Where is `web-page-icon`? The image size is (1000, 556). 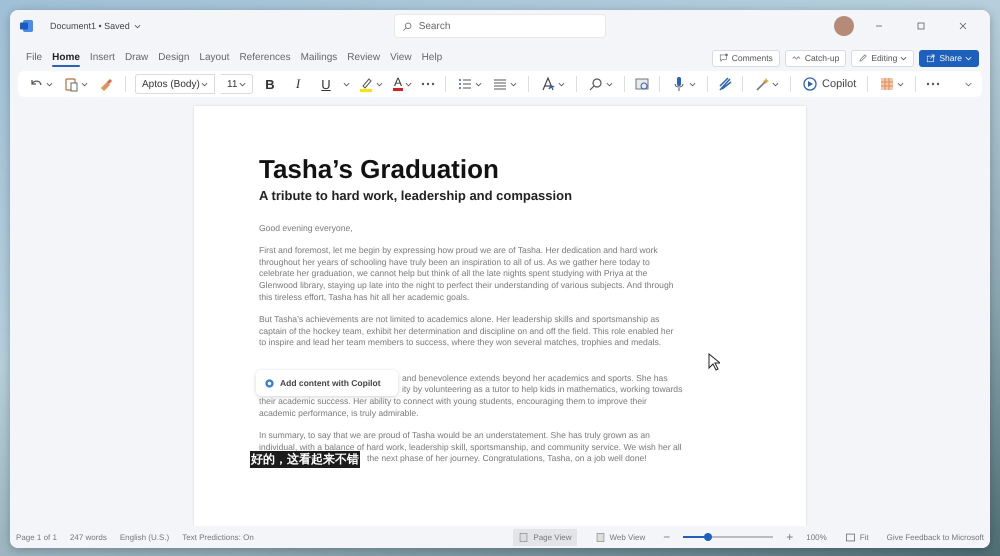
web-page-icon is located at coordinates (600, 537).